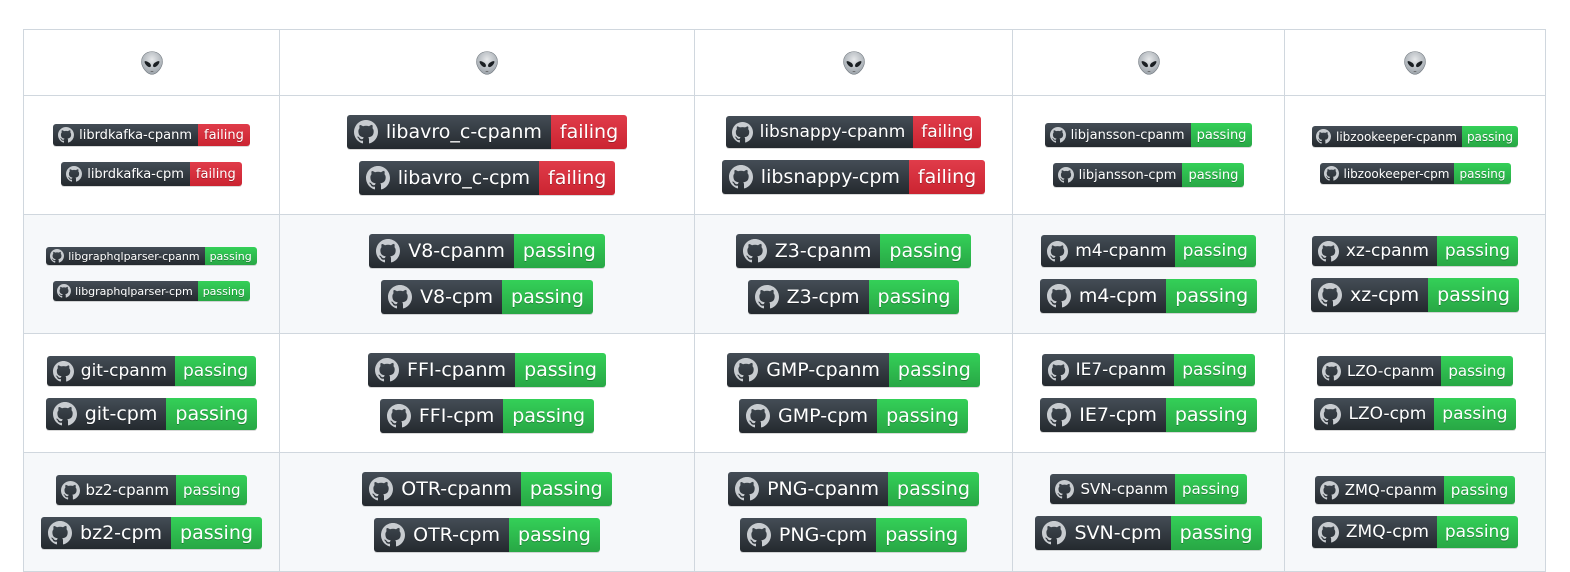  I want to click on build-status-badge: V8-cpm passing, so click(487, 297).